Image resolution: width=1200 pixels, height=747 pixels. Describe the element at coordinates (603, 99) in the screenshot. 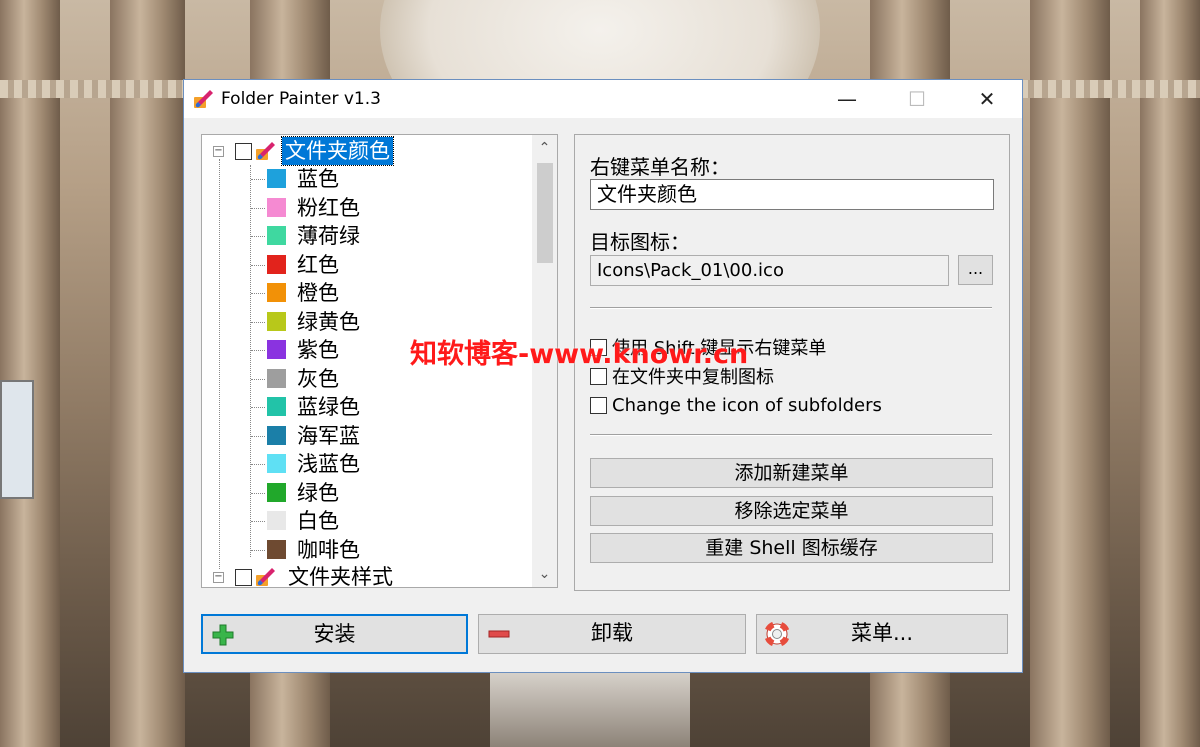

I see `title-bar: Folder Painter v1.3 — ☐ ✕` at that location.